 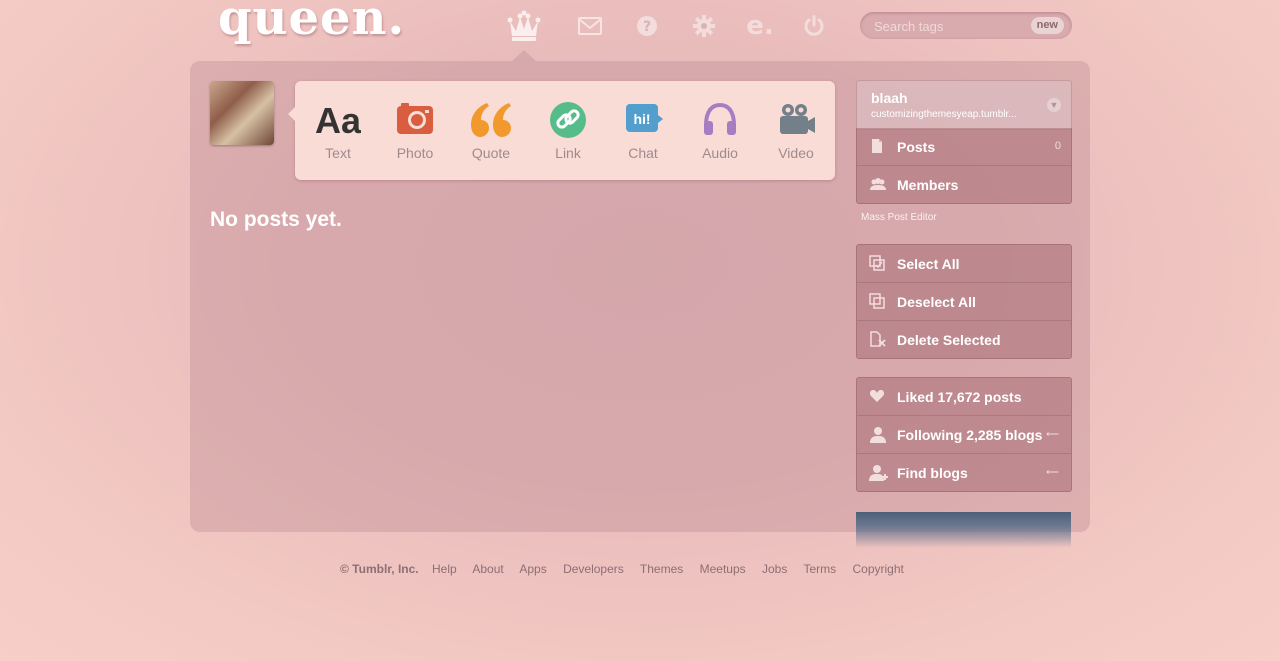 What do you see at coordinates (964, 105) in the screenshot?
I see `blog-selector: blaah customizingthemesyeap.tumblr... ▼` at bounding box center [964, 105].